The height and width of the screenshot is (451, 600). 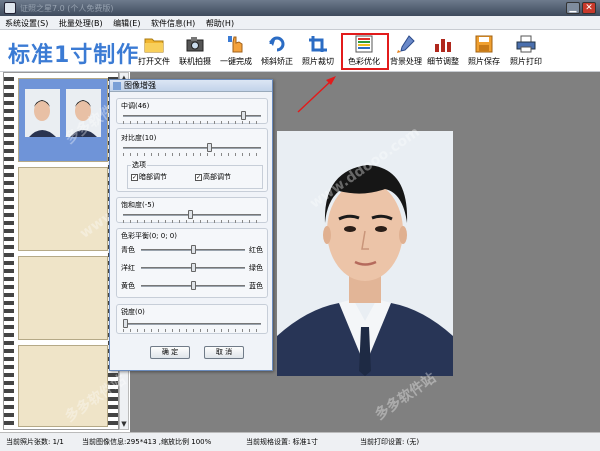 What do you see at coordinates (390, 442) in the screenshot?
I see `status-print: 当前打印设置: (无)` at bounding box center [390, 442].